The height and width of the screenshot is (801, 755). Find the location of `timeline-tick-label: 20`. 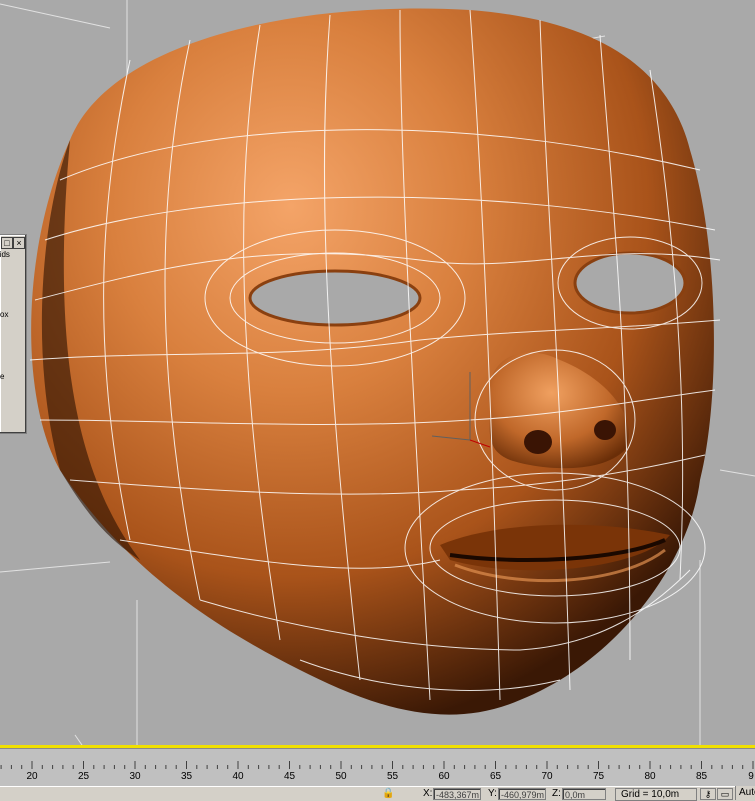

timeline-tick-label: 20 is located at coordinates (32, 776).